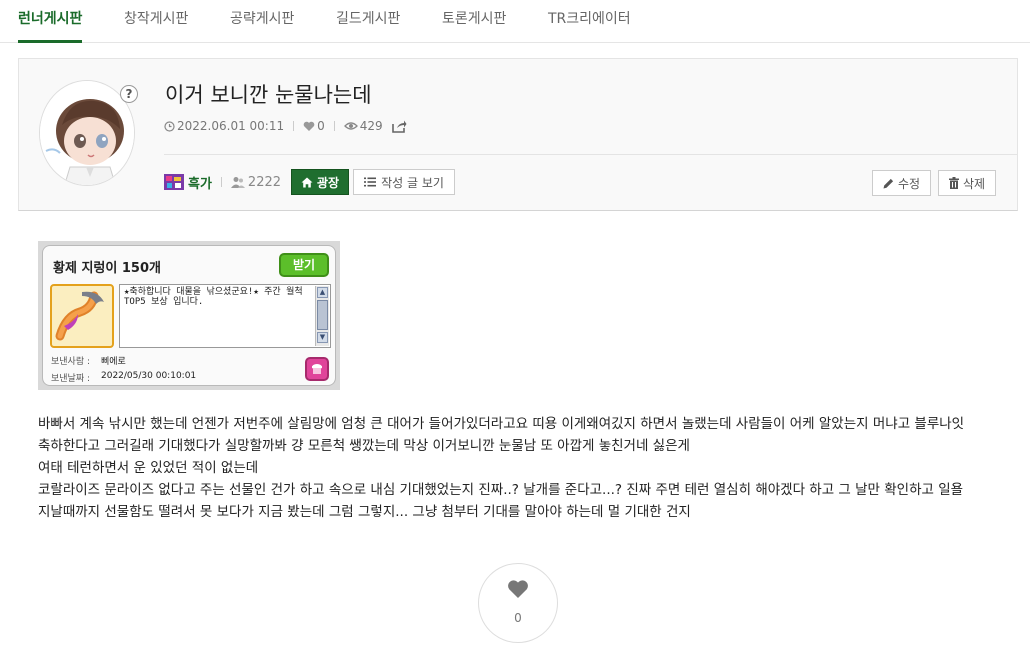  What do you see at coordinates (515, 21) in the screenshot?
I see `board-tabs: 런너게시판 창작게시판 공략게시판 길드게시판 토론게시판 TR크리에이터` at bounding box center [515, 21].